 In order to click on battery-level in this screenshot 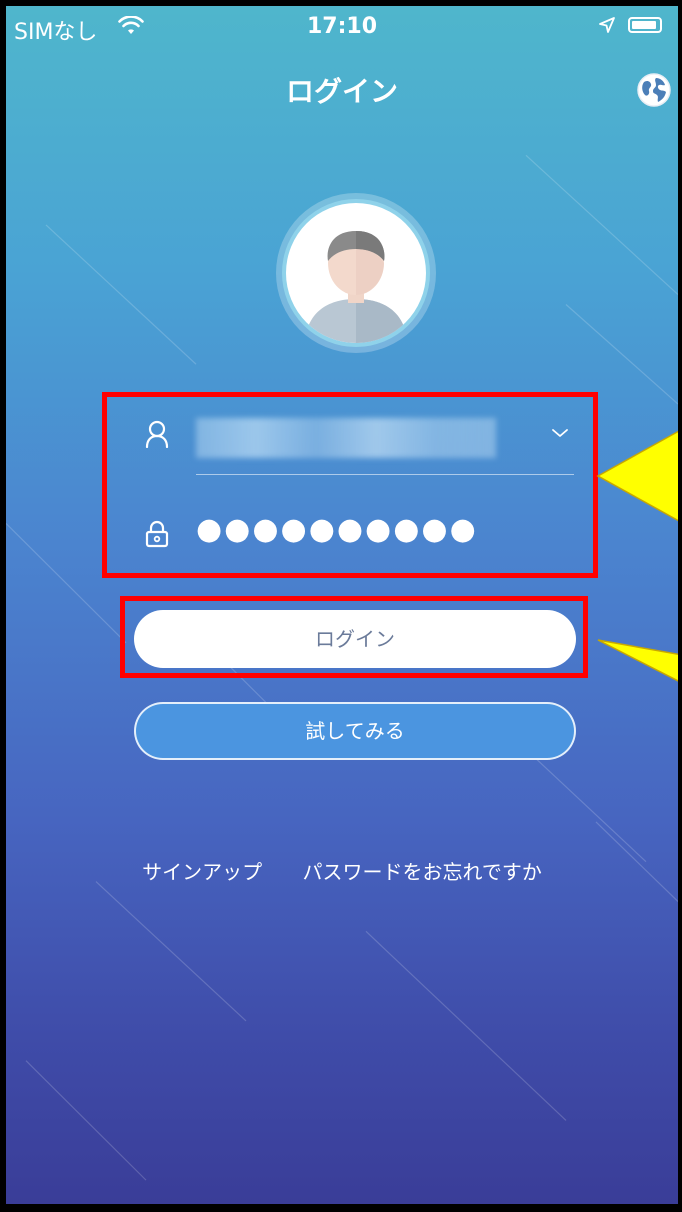, I will do `click(644, 25)`.